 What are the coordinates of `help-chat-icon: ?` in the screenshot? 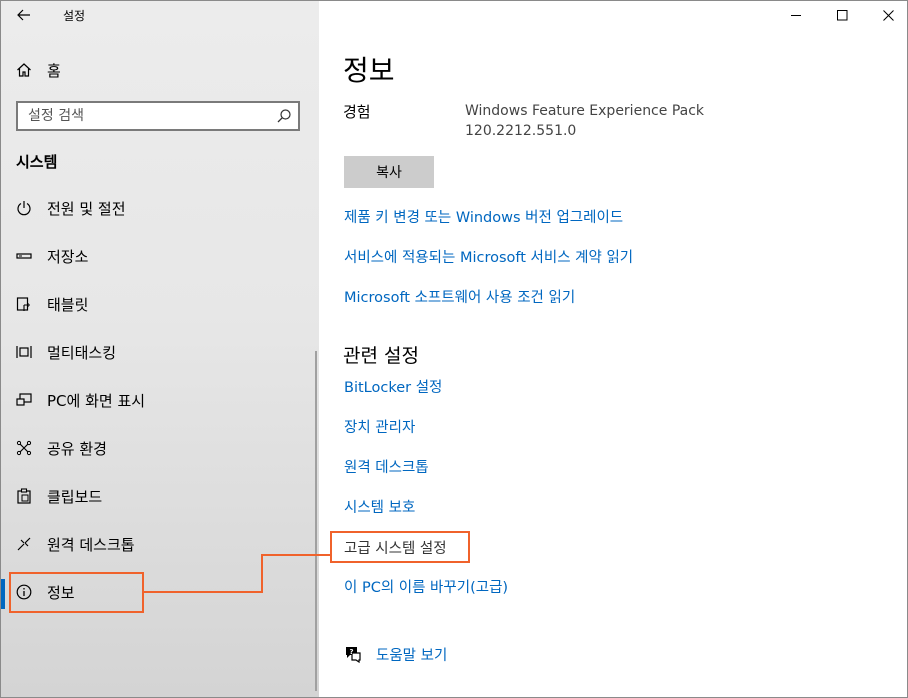 It's located at (353, 655).